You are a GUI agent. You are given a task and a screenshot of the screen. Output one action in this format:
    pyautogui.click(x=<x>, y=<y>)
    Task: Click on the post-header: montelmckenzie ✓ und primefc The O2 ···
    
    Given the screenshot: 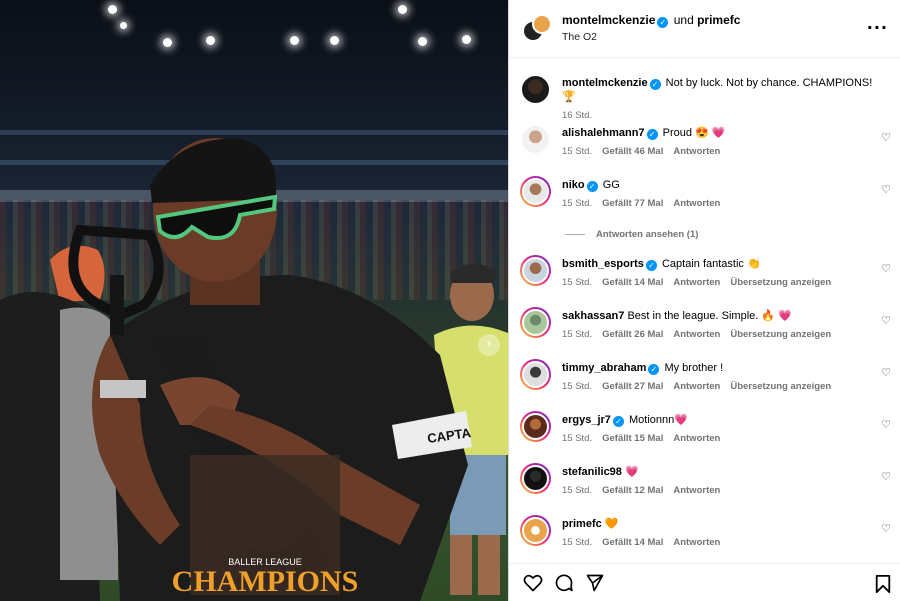 What is the action you would take?
    pyautogui.click(x=704, y=29)
    